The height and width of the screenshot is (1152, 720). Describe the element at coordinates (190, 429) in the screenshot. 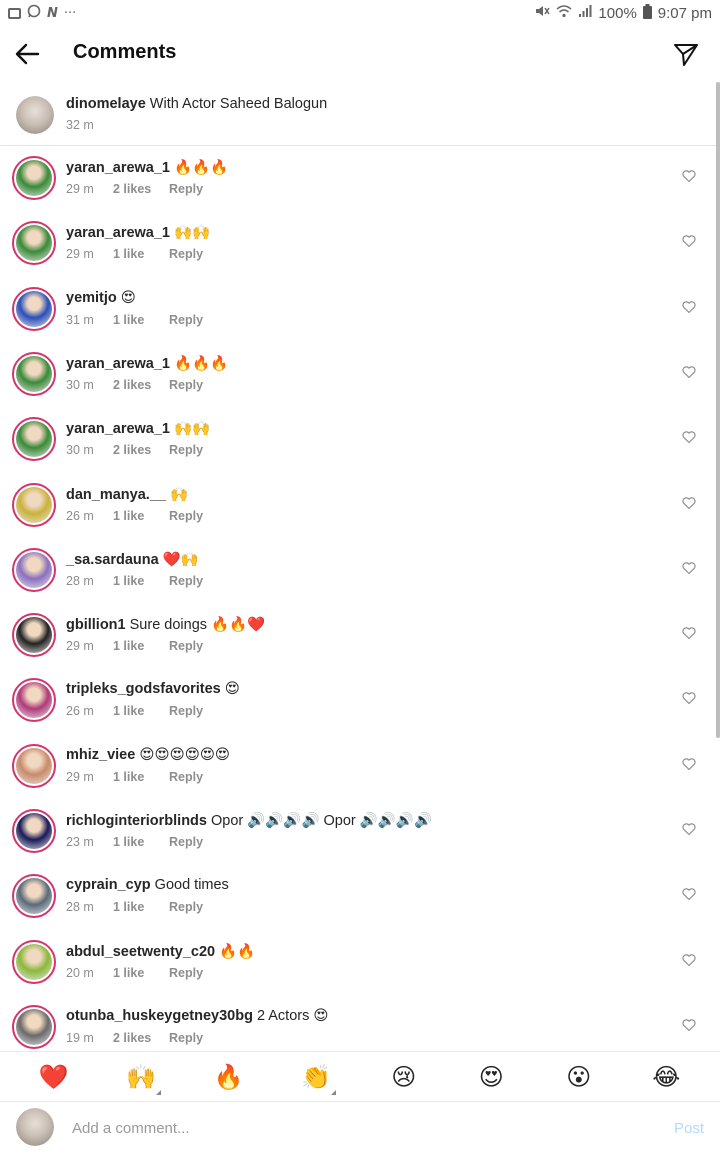

I see `comment-text: 🙌🙌` at that location.